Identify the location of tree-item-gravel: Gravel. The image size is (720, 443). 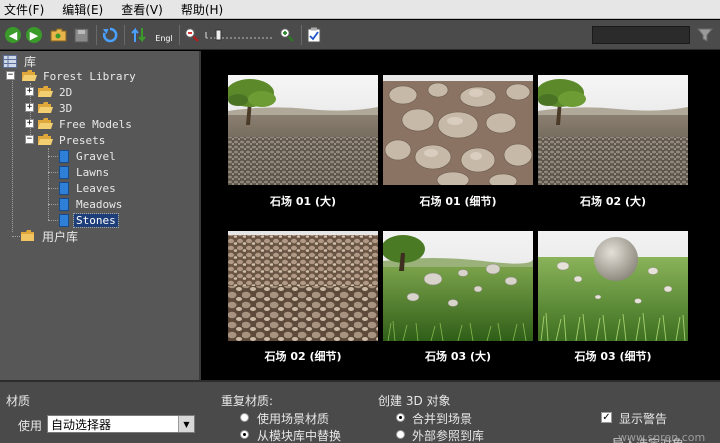
(88, 156).